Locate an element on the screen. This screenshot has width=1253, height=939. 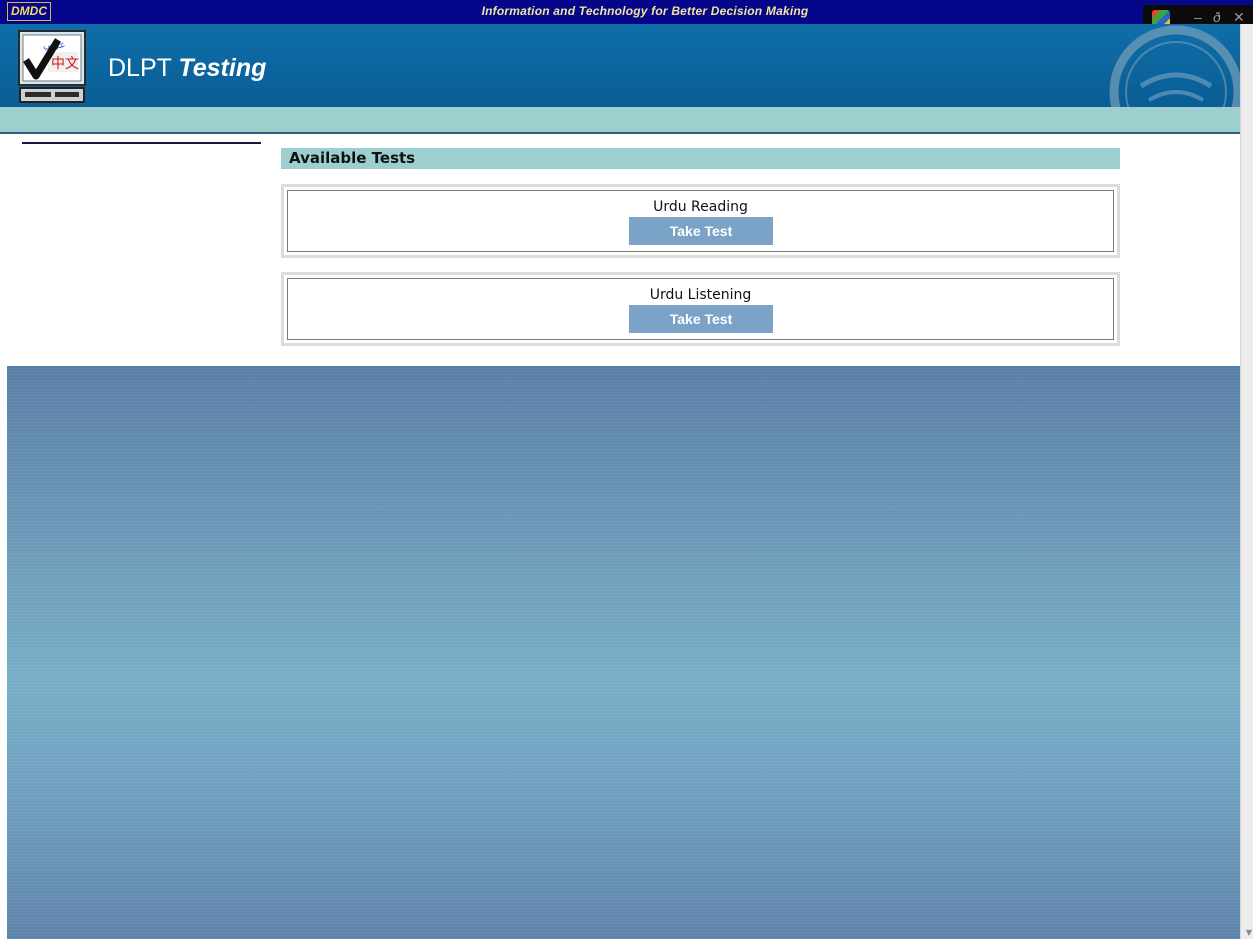
scroll-down-icon: ▼ is located at coordinates (1249, 932).